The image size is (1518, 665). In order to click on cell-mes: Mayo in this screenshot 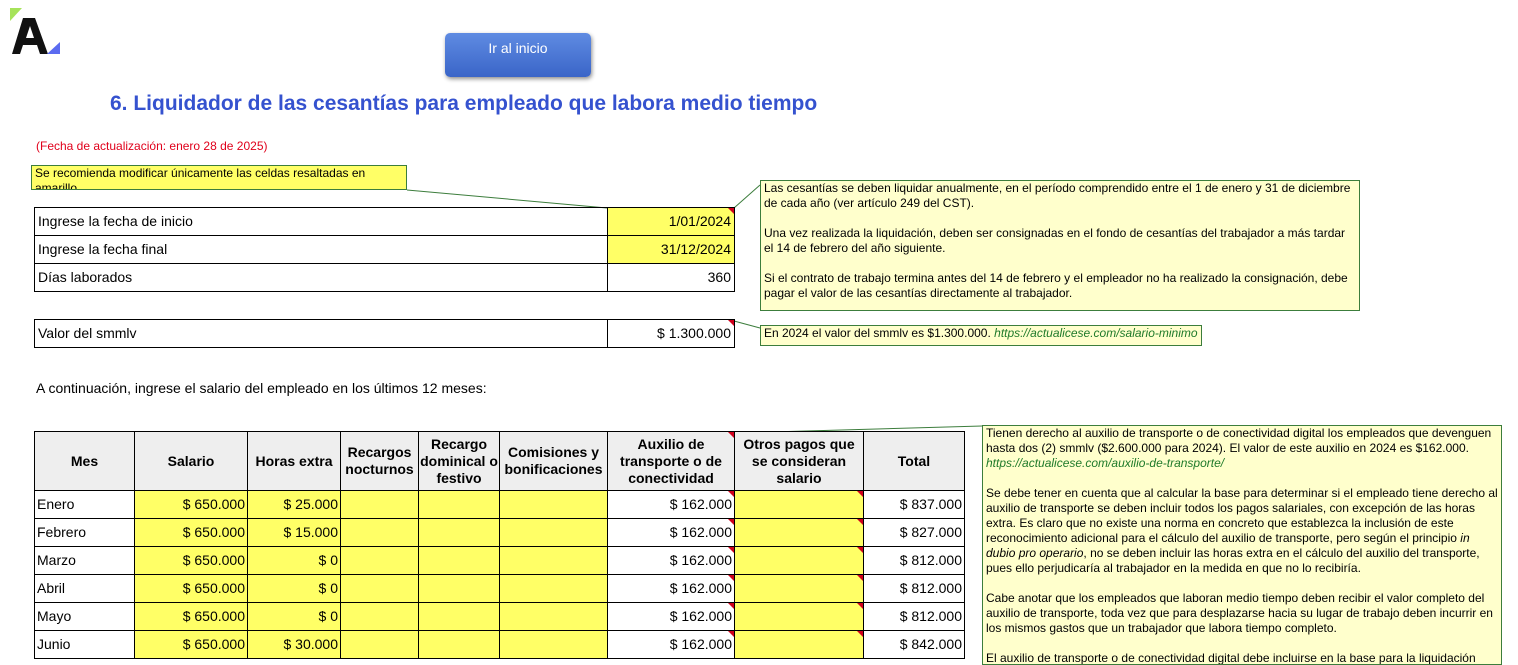, I will do `click(84, 616)`.